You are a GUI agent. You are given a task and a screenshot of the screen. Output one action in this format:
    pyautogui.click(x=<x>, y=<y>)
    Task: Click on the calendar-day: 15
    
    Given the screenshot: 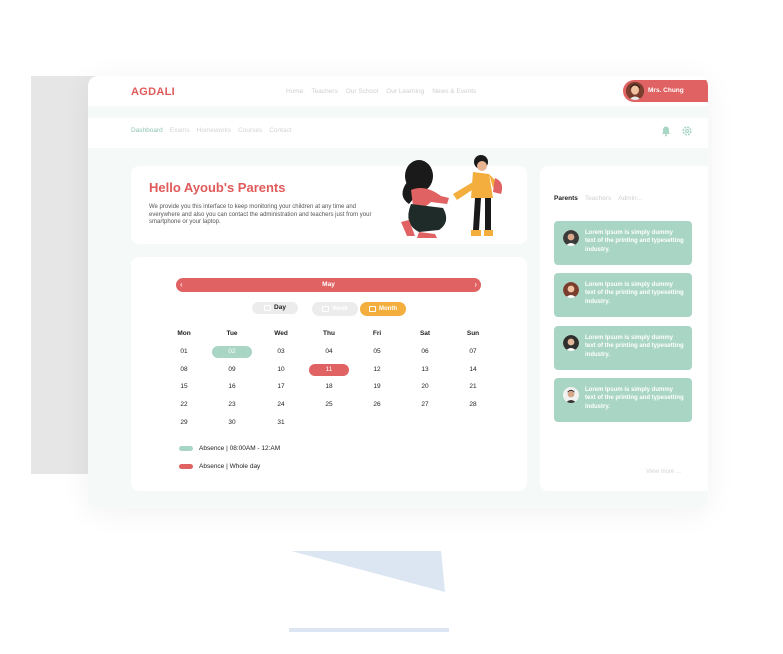 What is the action you would take?
    pyautogui.click(x=184, y=387)
    